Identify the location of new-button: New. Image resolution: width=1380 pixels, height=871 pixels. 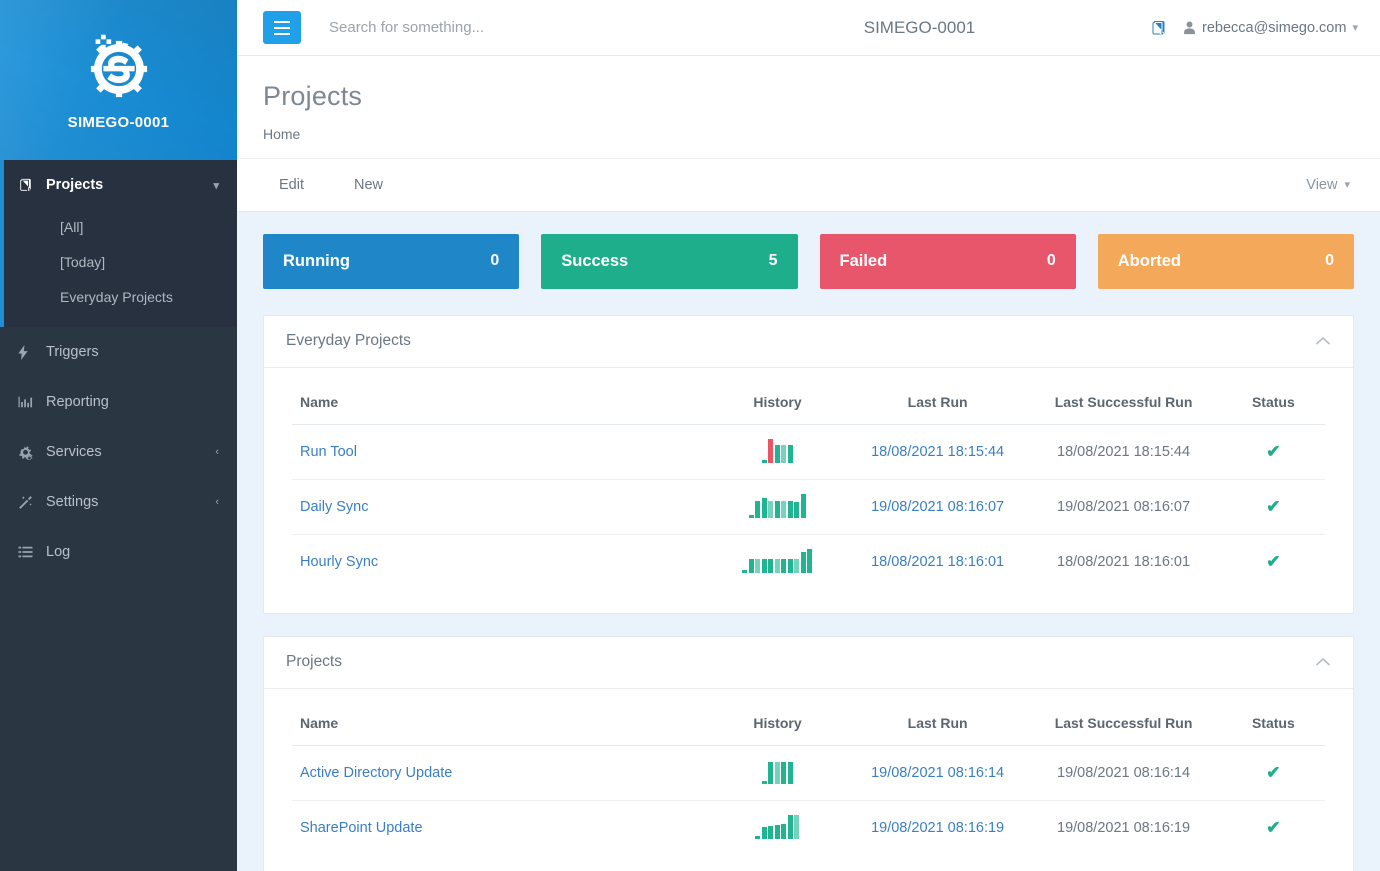
(368, 185).